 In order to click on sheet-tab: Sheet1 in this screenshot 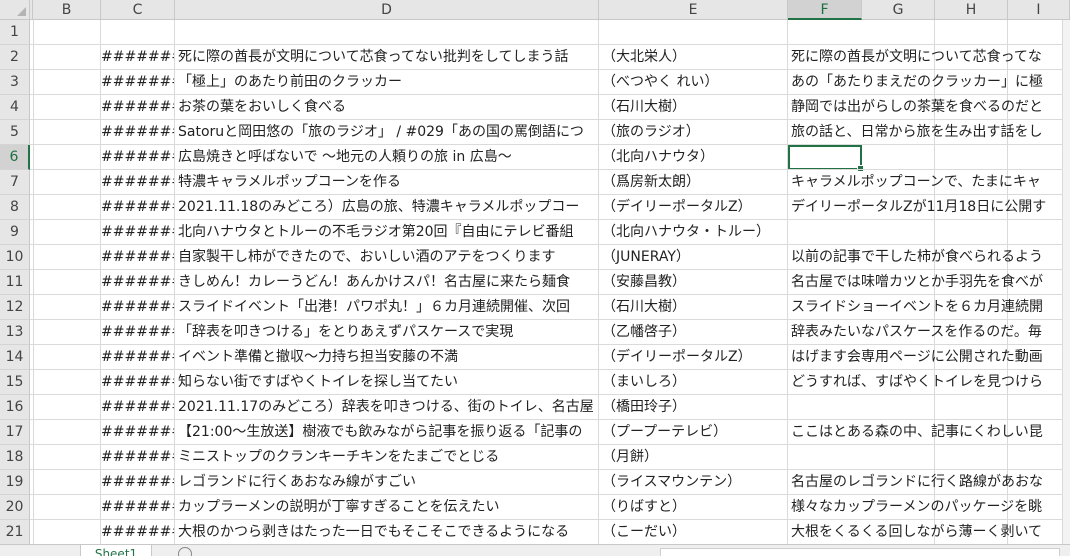, I will do `click(116, 550)`.